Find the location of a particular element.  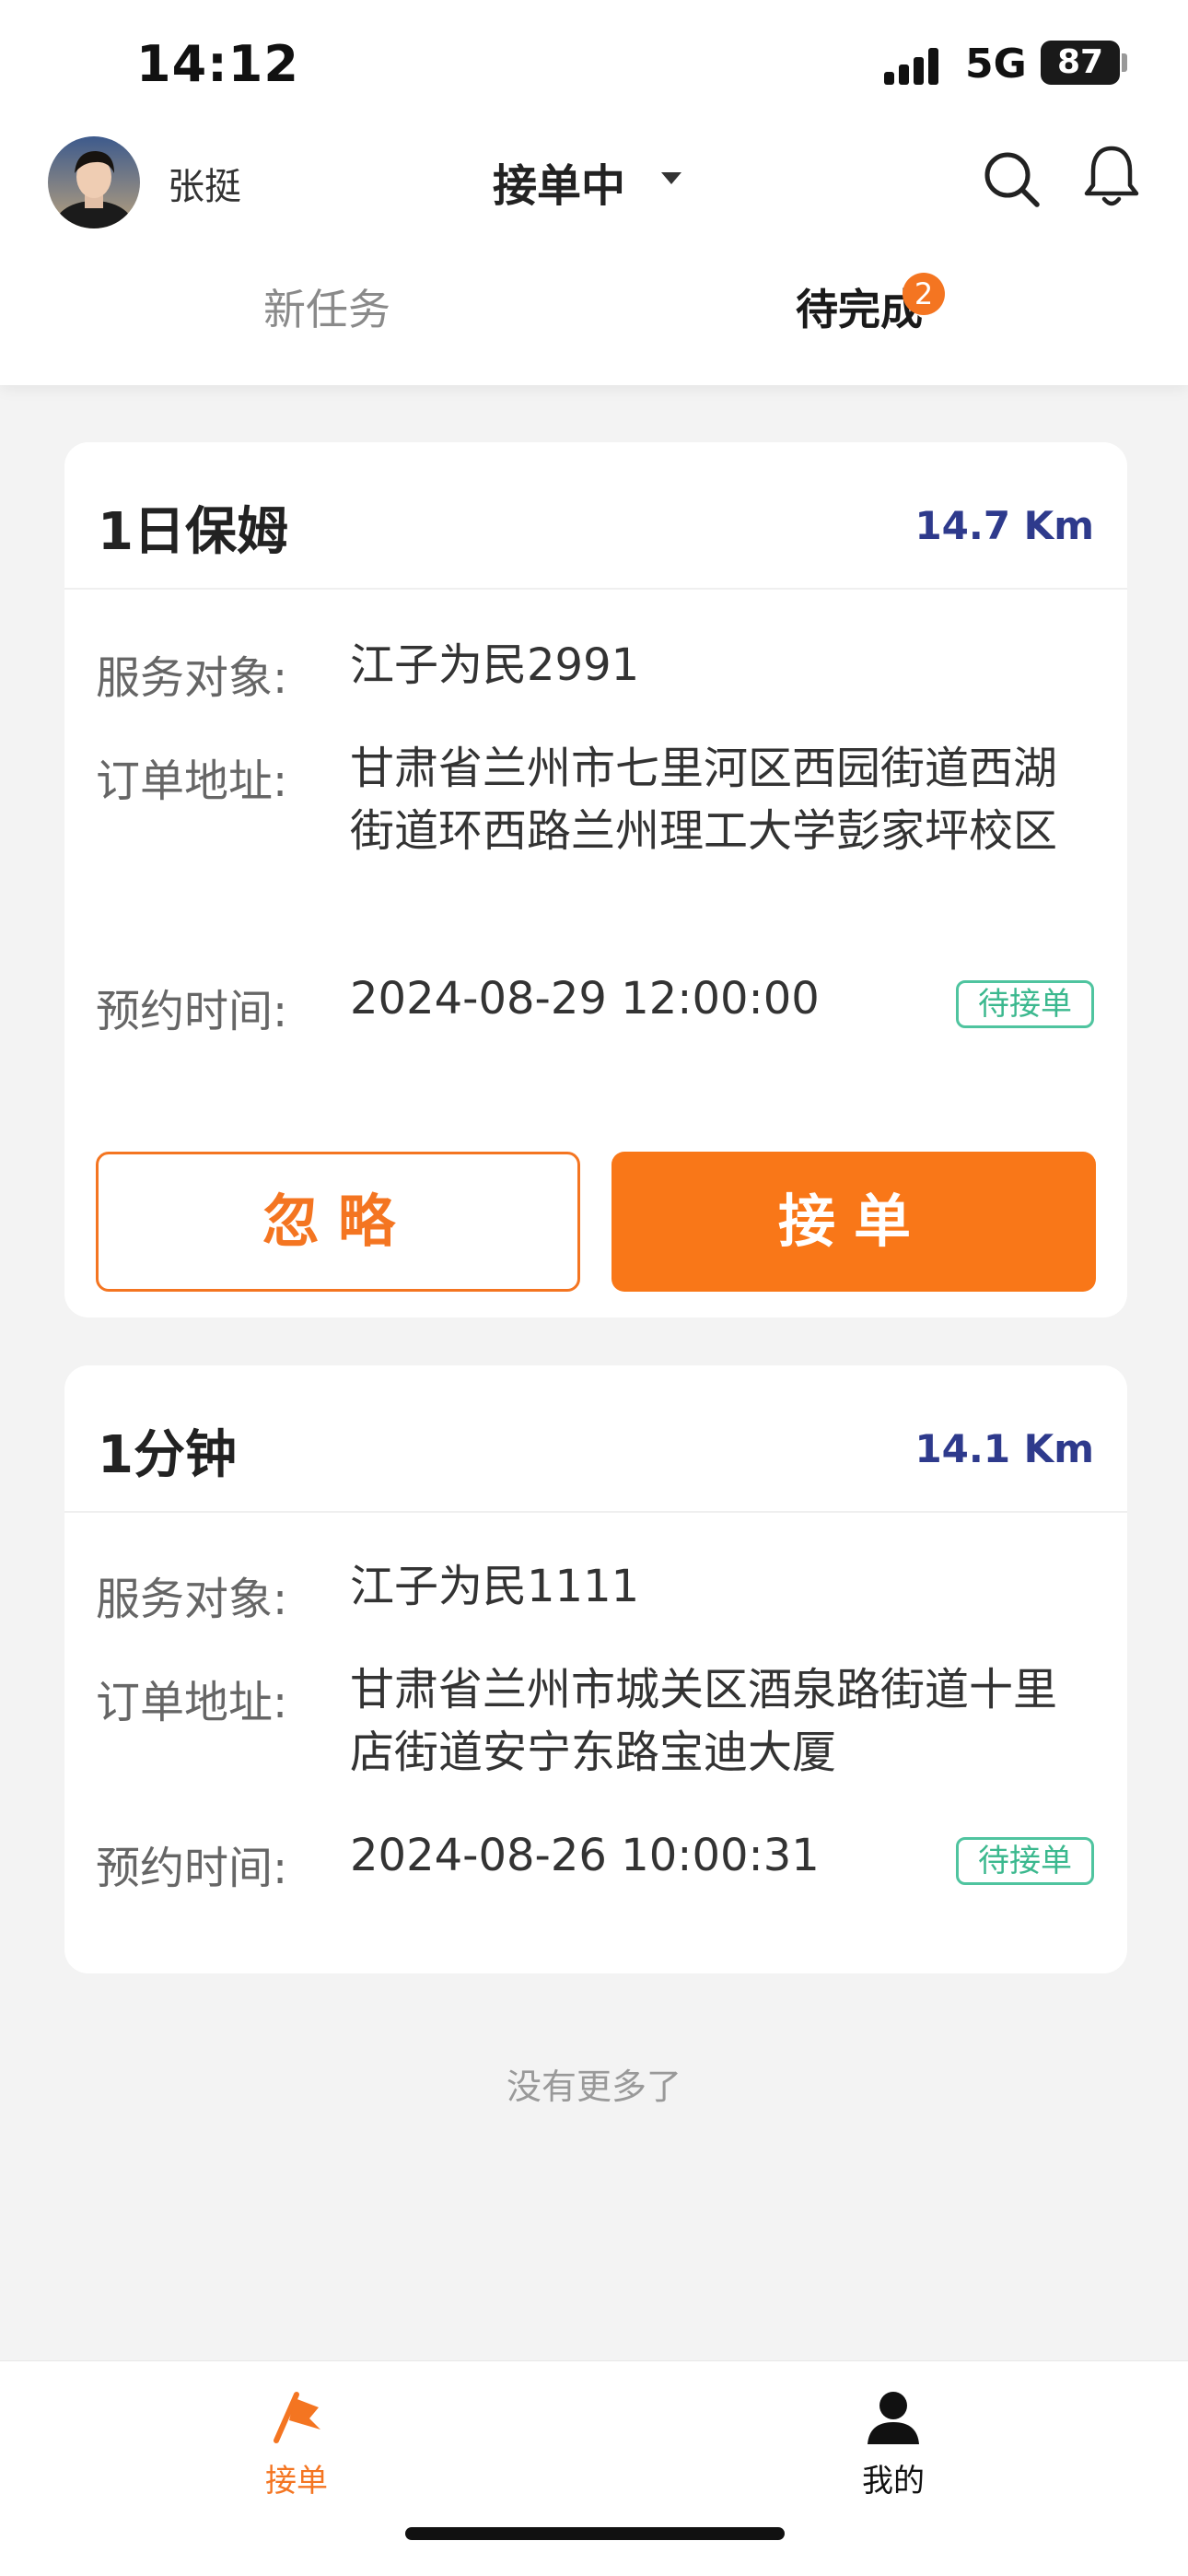

flag-icon is located at coordinates (297, 2417).